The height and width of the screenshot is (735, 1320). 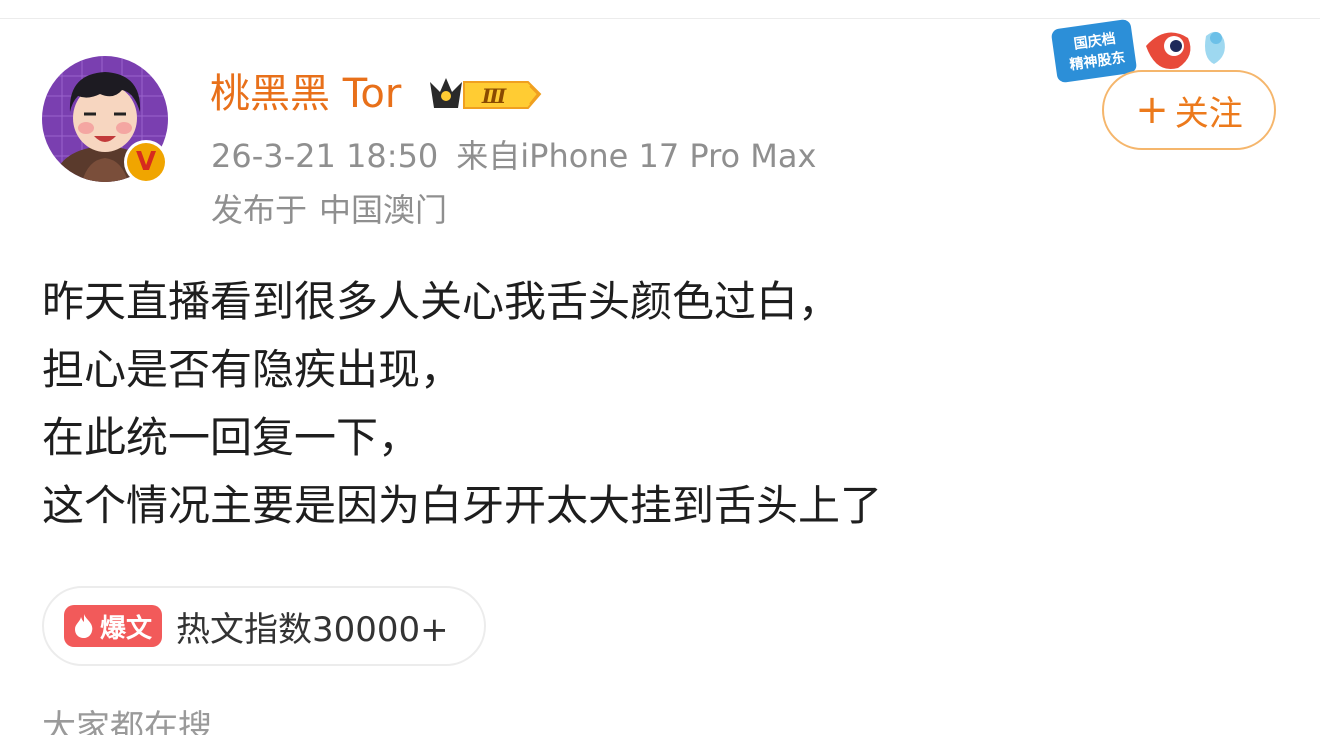 I want to click on post-meta: 26-3-21 18:50 来自iPhone 17 Pro Max, so click(x=513, y=156).